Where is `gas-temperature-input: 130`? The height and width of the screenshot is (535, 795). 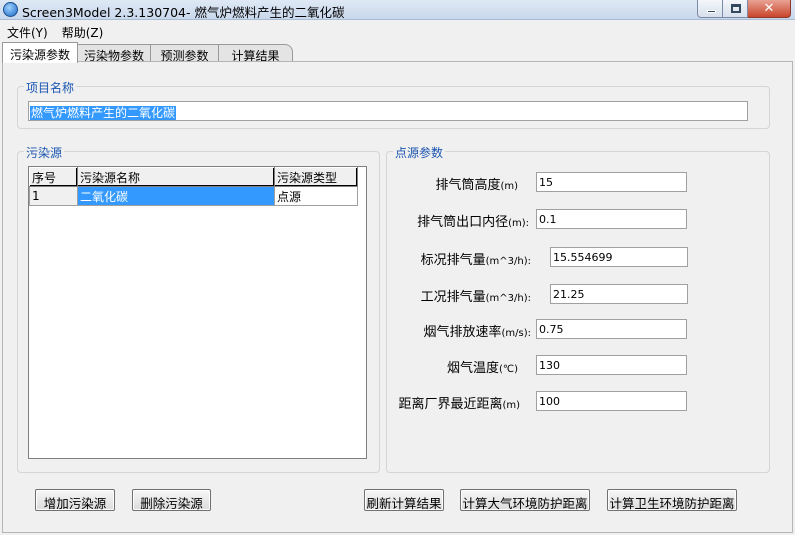
gas-temperature-input: 130 is located at coordinates (611, 365).